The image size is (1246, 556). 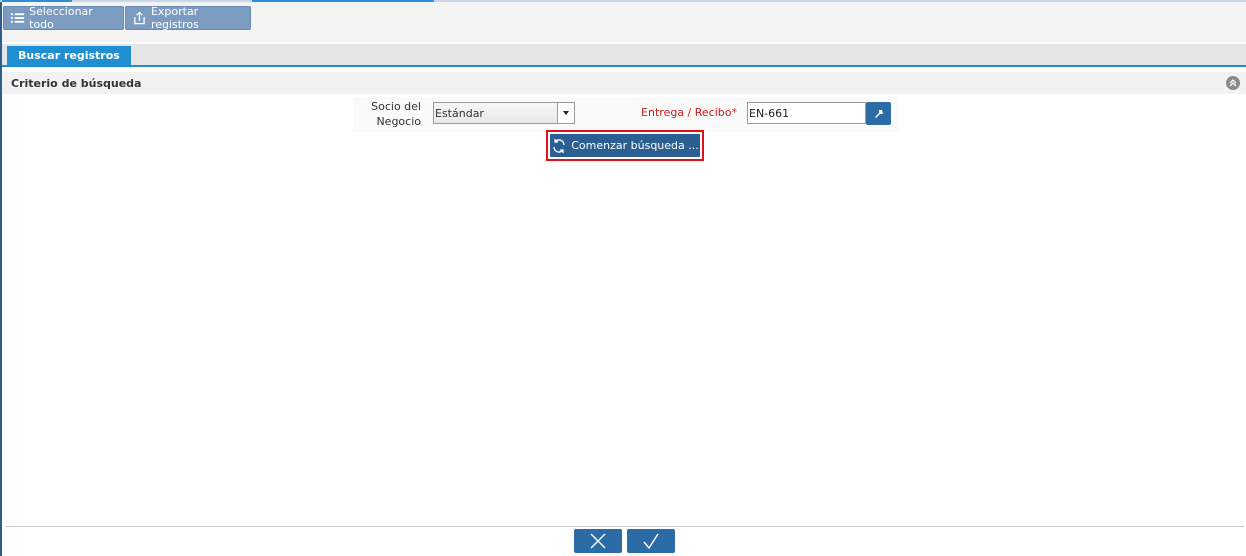 What do you see at coordinates (174, 18) in the screenshot?
I see `export-records-label: Exportar registros` at bounding box center [174, 18].